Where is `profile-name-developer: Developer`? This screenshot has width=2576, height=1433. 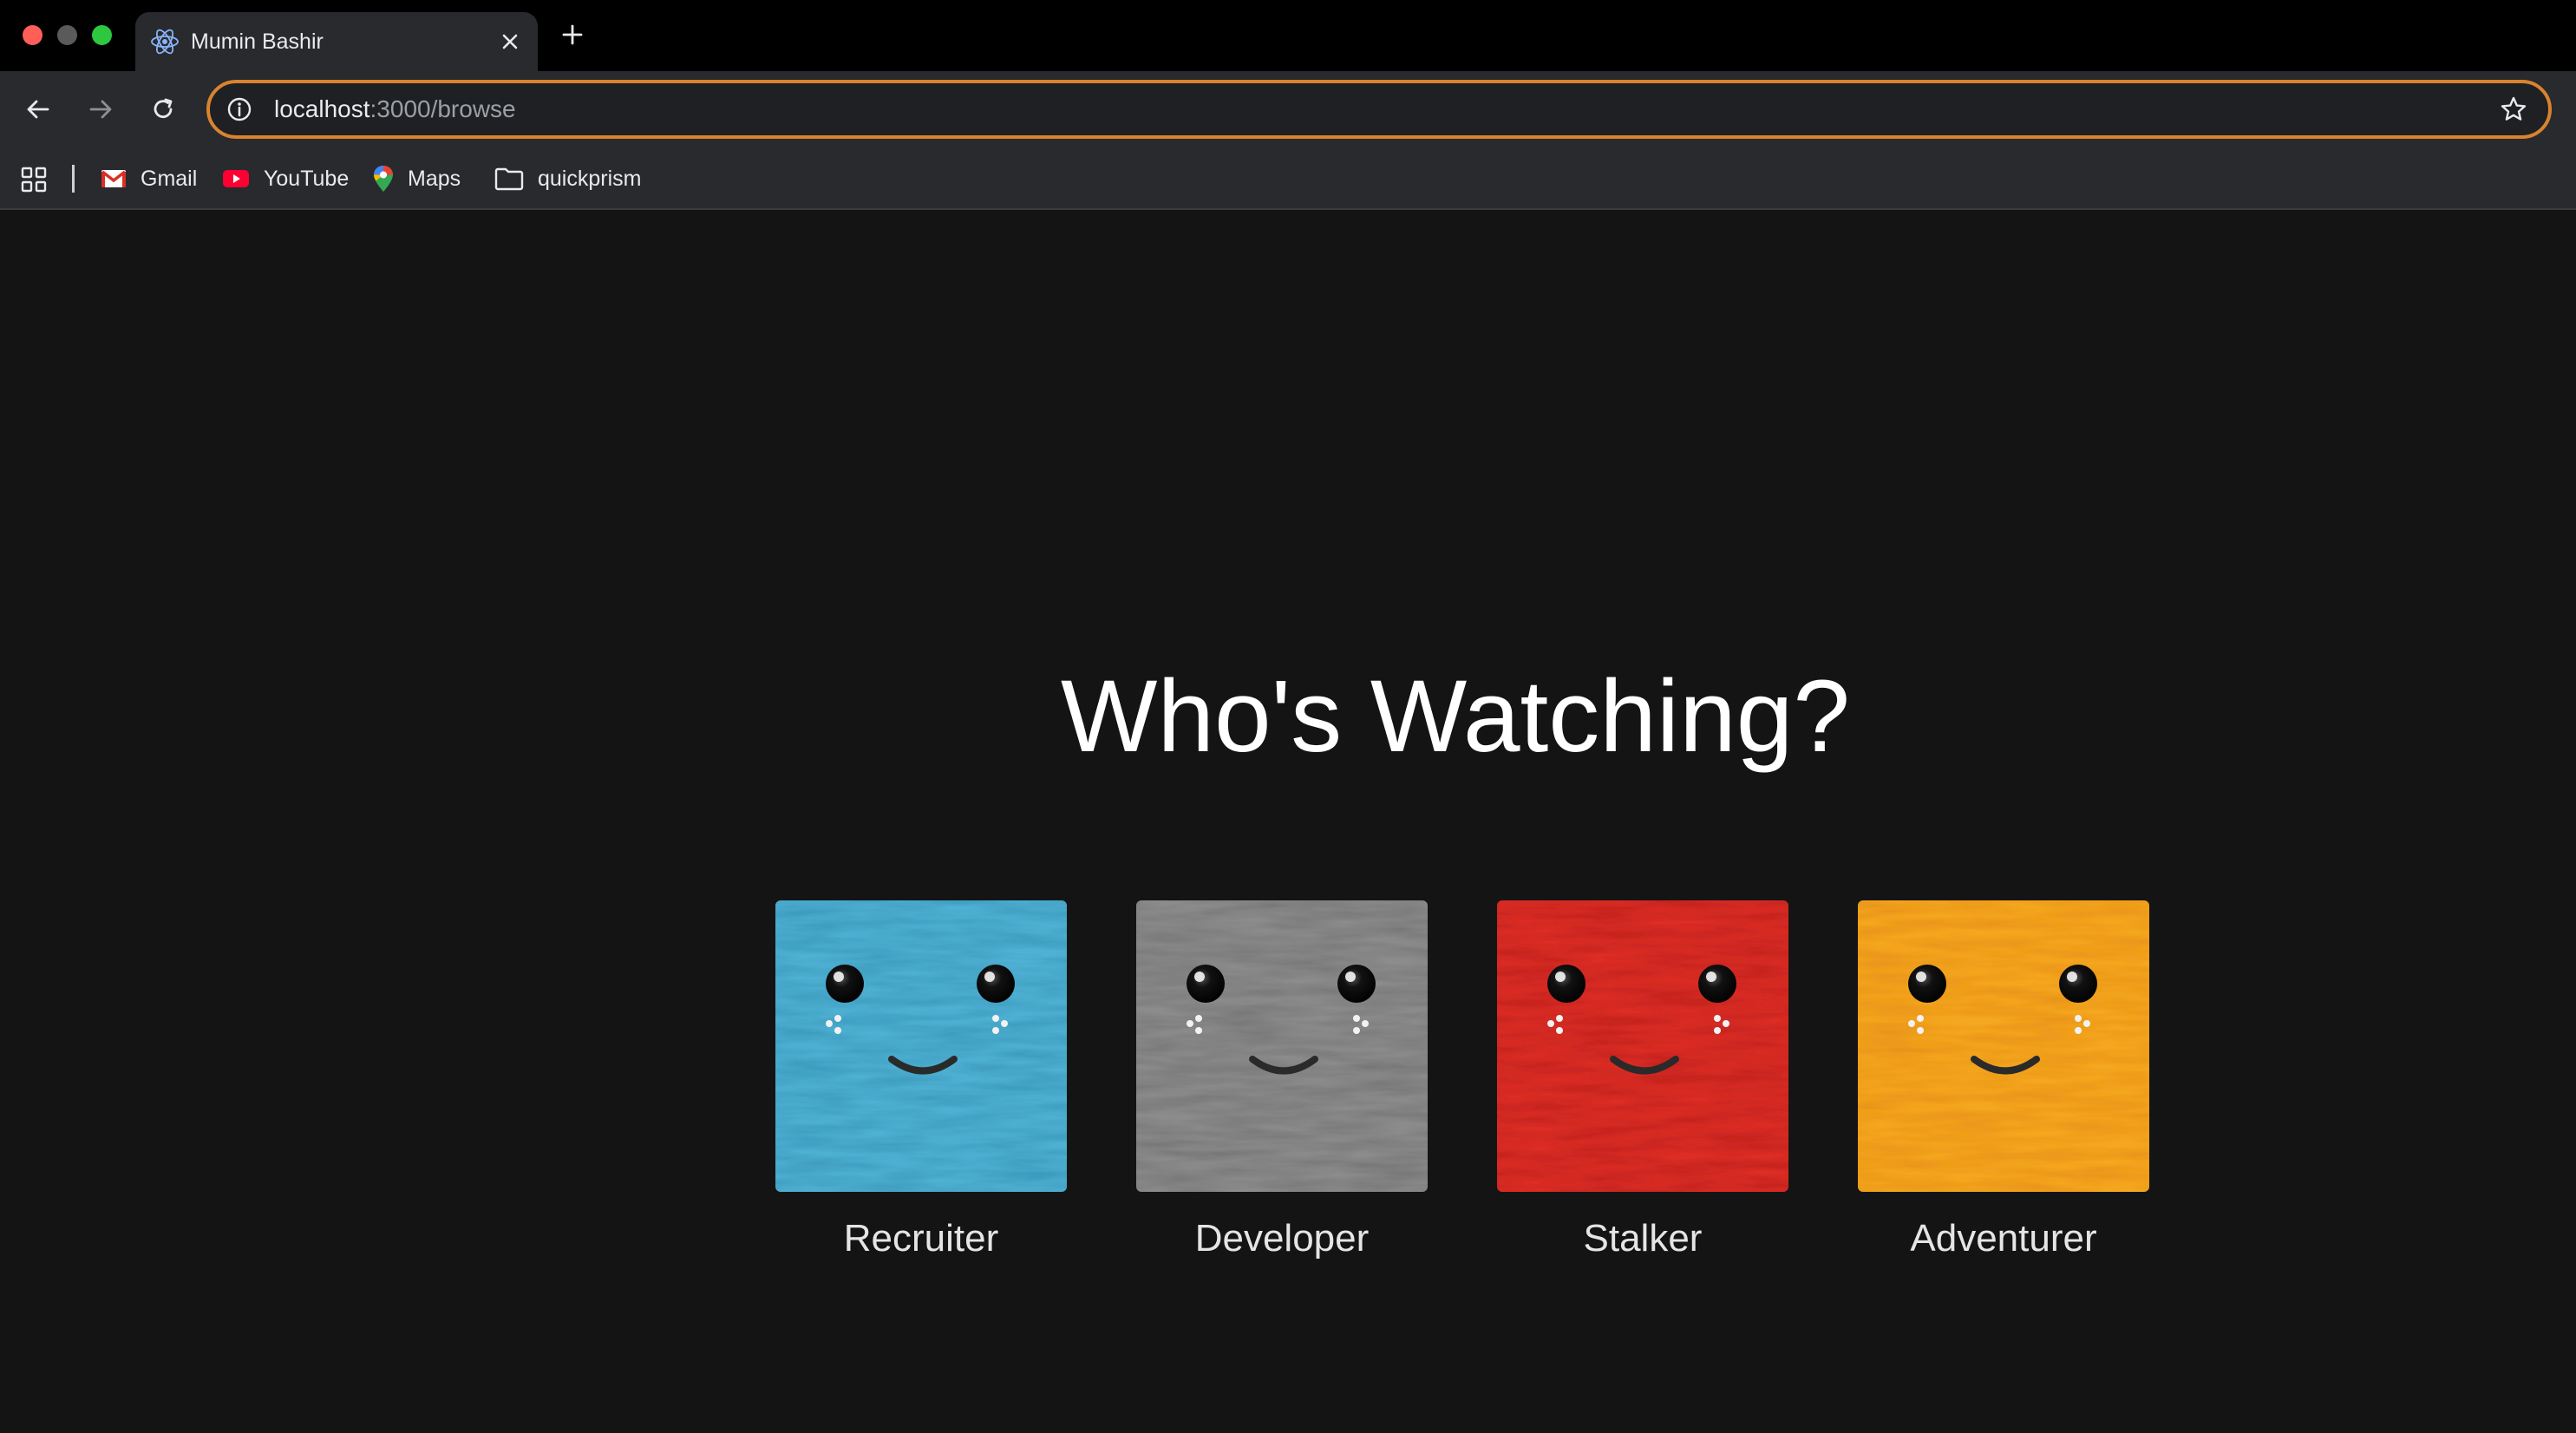 profile-name-developer: Developer is located at coordinates (1282, 1238).